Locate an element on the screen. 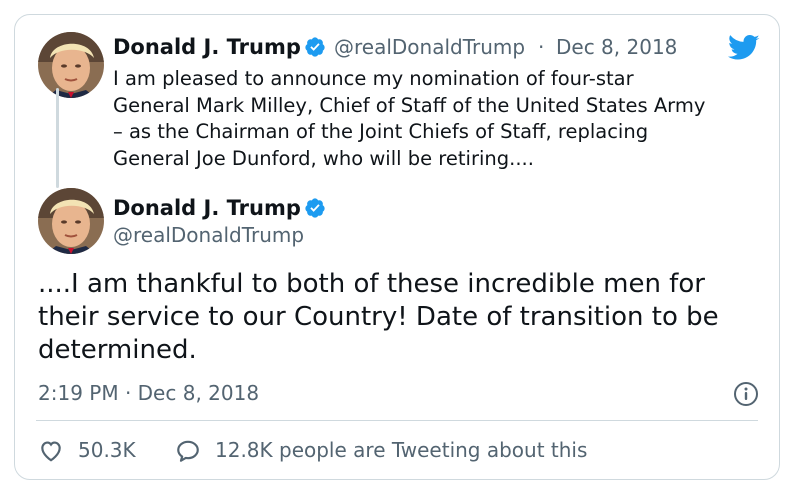  tweeting-about-link: 12.8K people are Tweeting about this is located at coordinates (401, 450).